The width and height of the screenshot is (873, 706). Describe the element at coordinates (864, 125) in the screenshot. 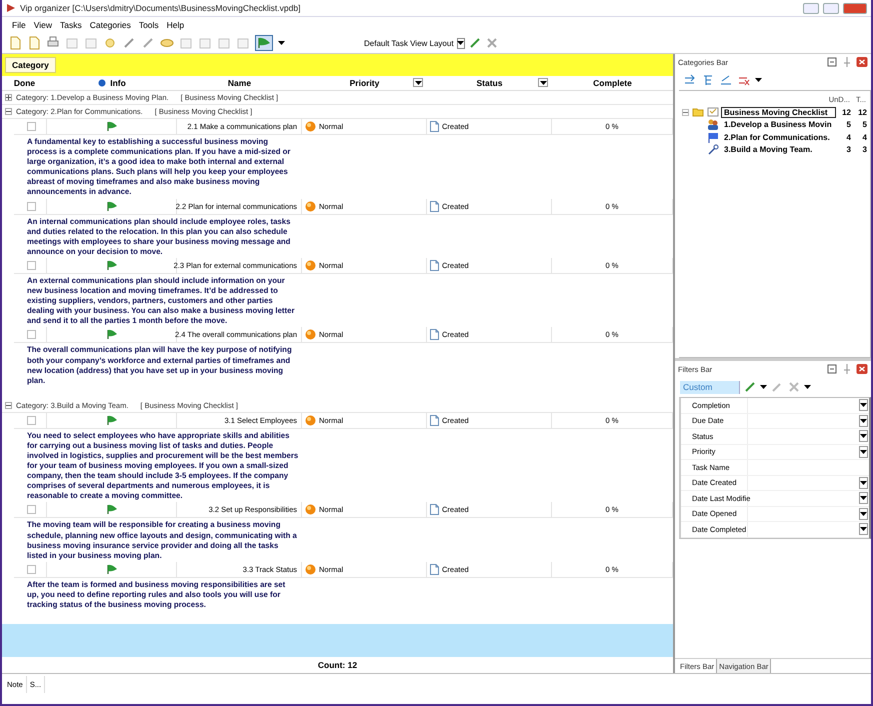

I see `total-count: 5` at that location.